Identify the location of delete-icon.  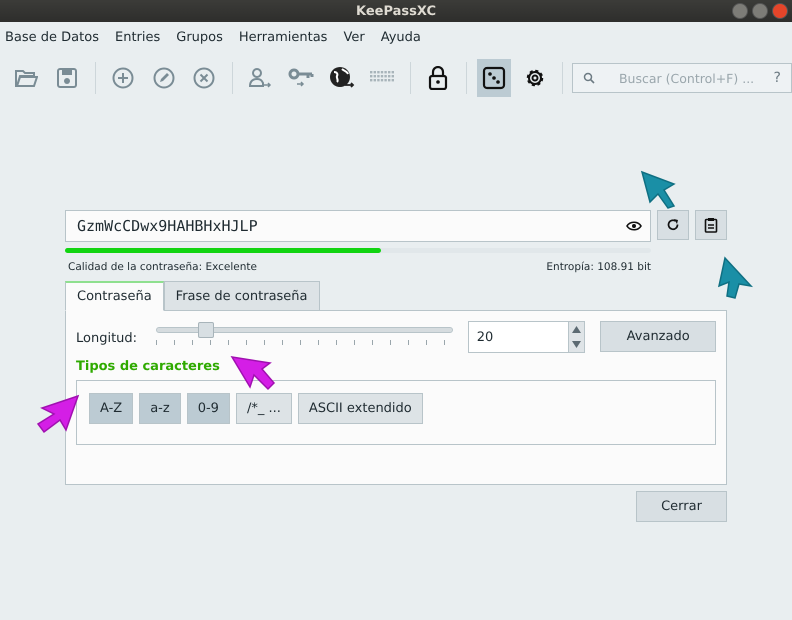
(204, 78).